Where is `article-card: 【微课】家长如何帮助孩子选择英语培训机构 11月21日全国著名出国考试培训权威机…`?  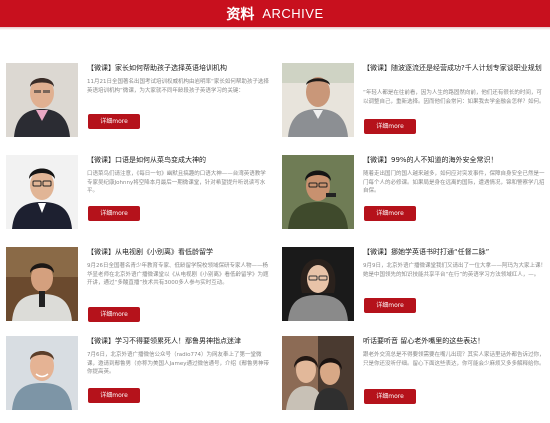
article-card: 【微课】家长如何帮助孩子选择英语培训机构 11月21日全国著名出国考试培训权威机… is located at coordinates (138, 103).